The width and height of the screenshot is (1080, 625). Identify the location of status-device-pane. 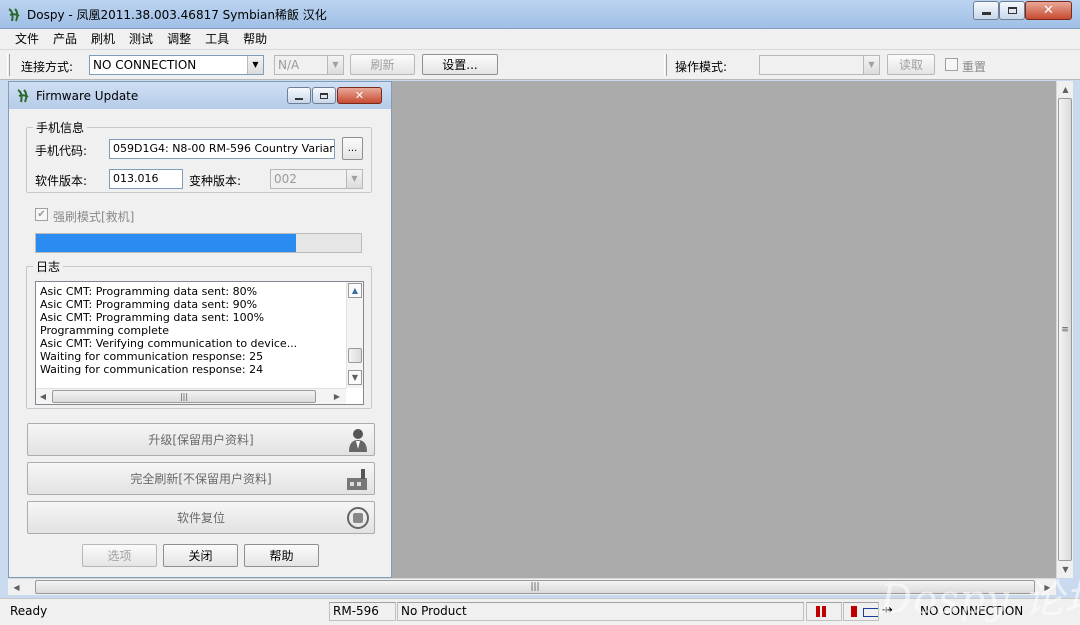
(861, 611).